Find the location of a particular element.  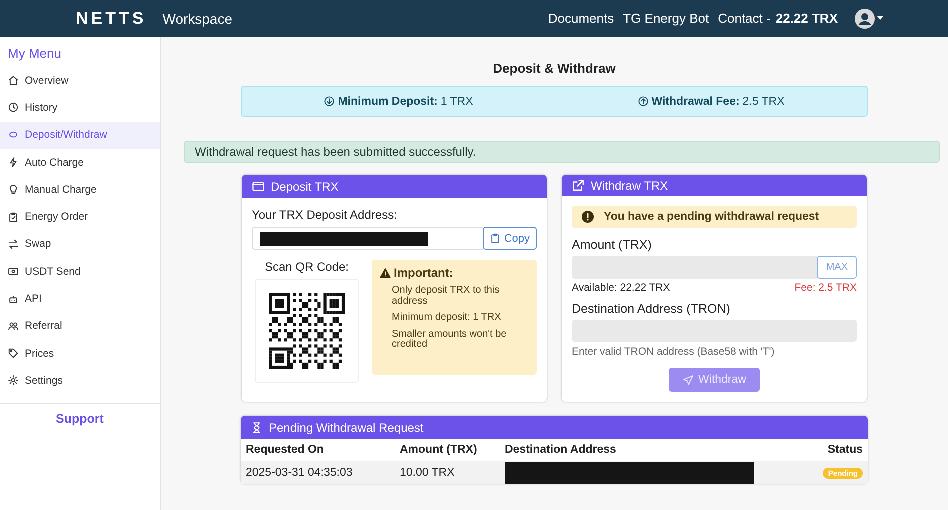

address-field is located at coordinates (368, 238).